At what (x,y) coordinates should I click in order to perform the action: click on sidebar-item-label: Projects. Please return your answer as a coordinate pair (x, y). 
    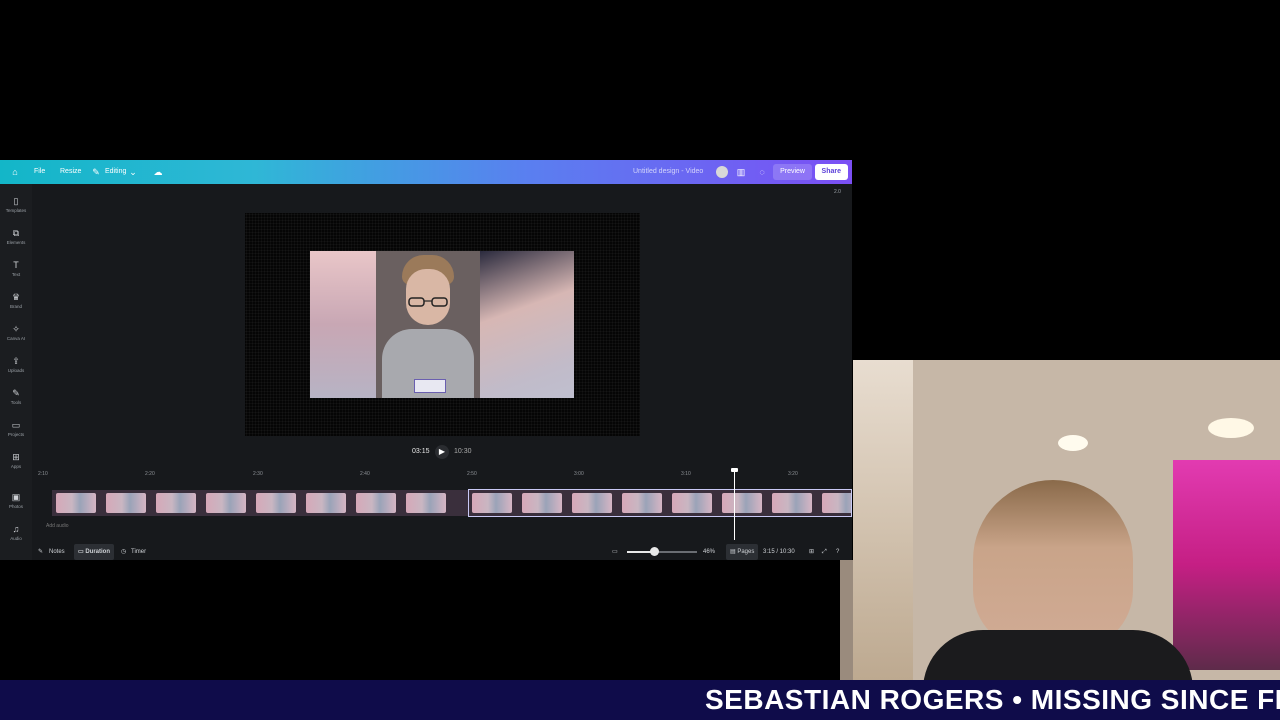
    Looking at the image, I should click on (16, 434).